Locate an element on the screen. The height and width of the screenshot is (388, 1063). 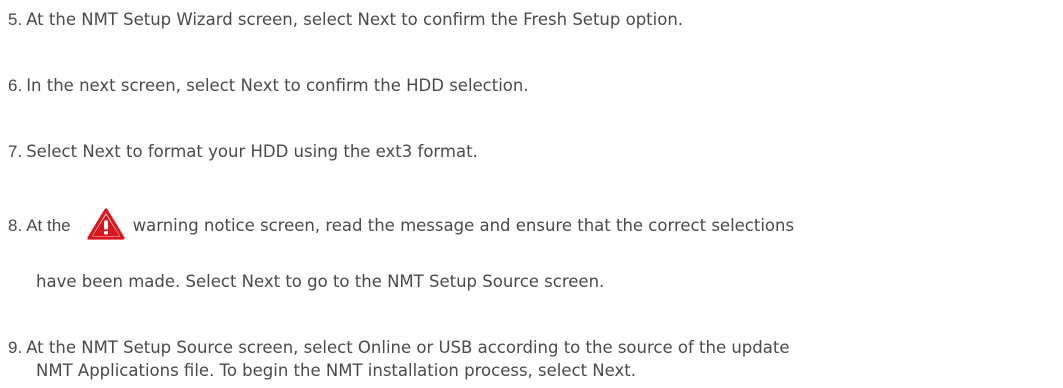
step-number: 6. is located at coordinates (15, 85).